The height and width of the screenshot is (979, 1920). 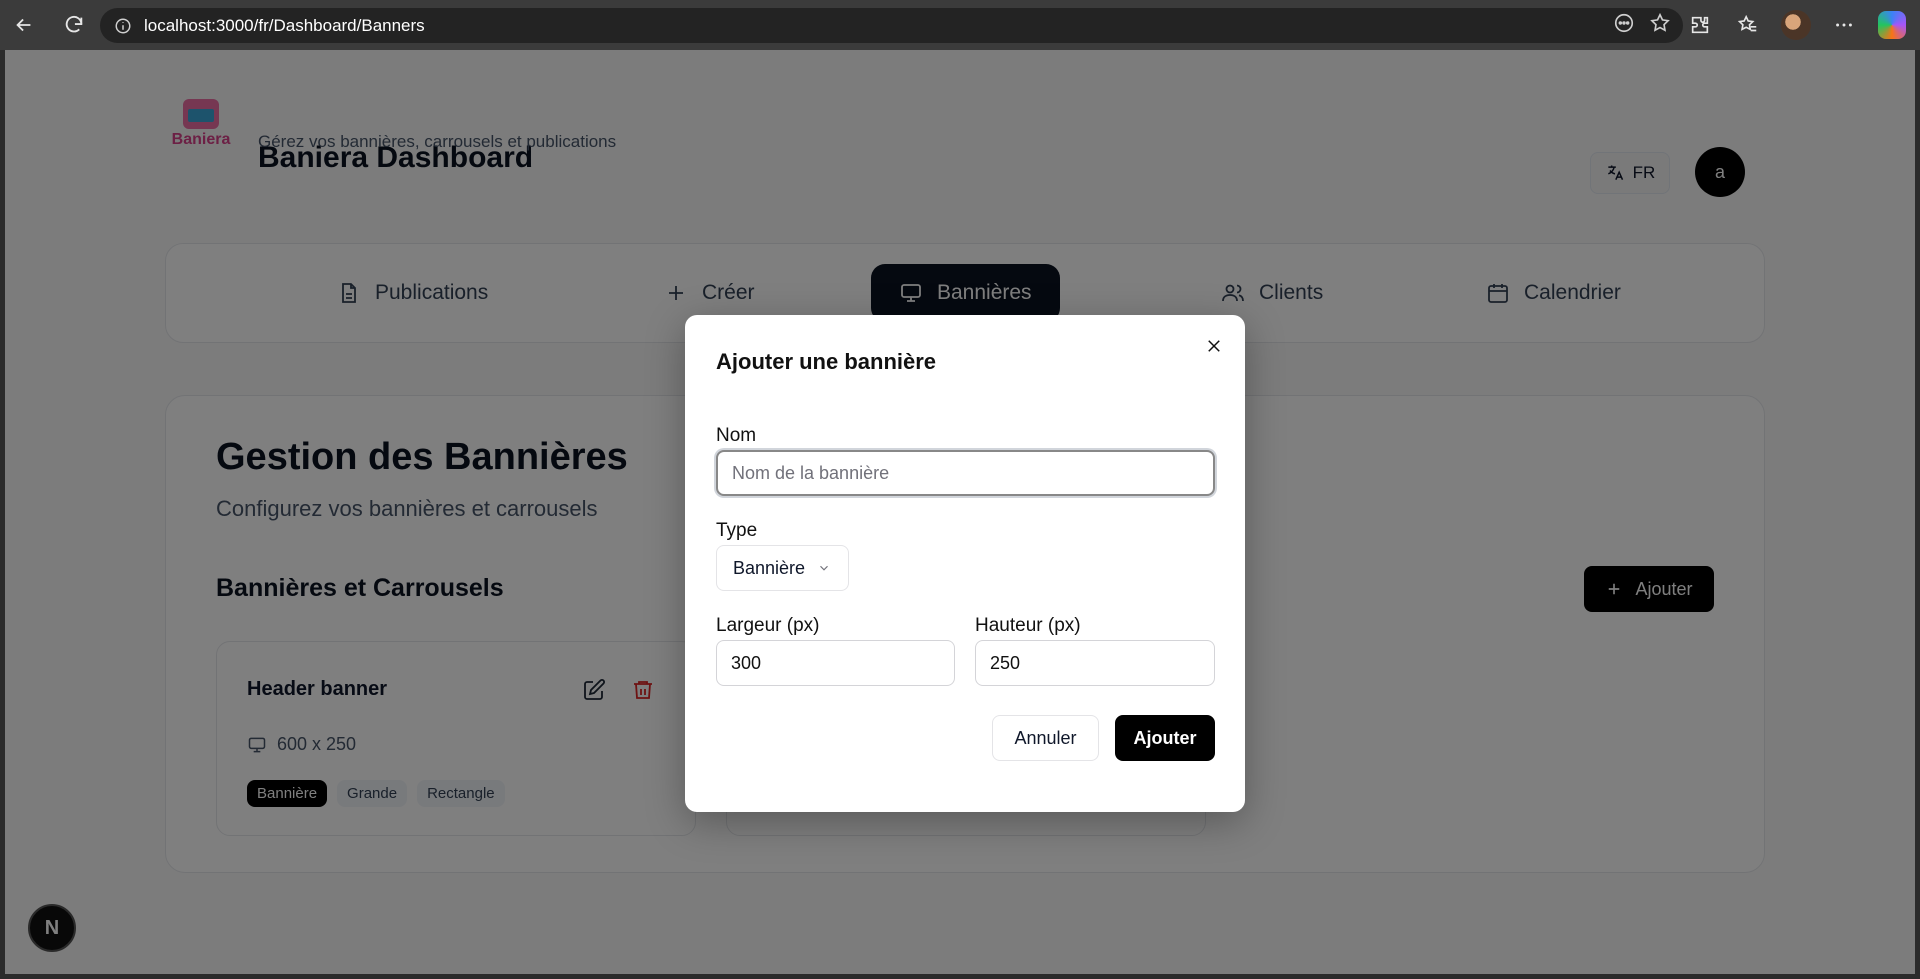 I want to click on dialog-title: Ajouter une bannière, so click(x=826, y=361).